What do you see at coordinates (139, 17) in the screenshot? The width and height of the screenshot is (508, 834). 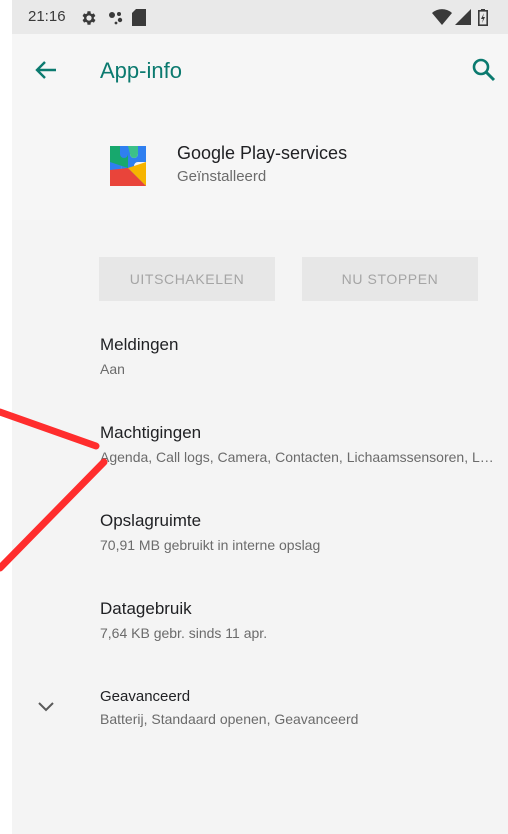 I see `sd-card-icon` at bounding box center [139, 17].